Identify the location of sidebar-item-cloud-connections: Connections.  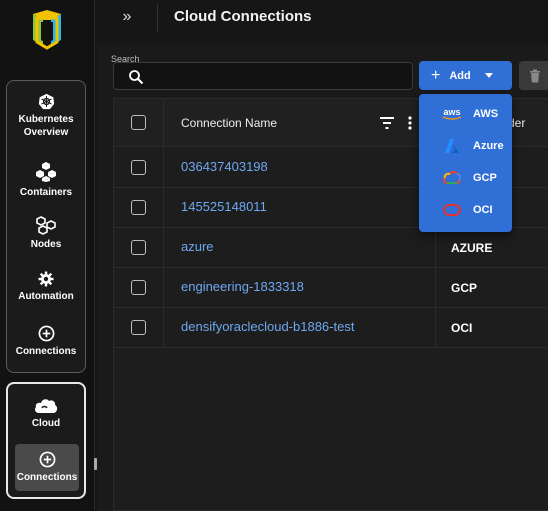
(47, 467).